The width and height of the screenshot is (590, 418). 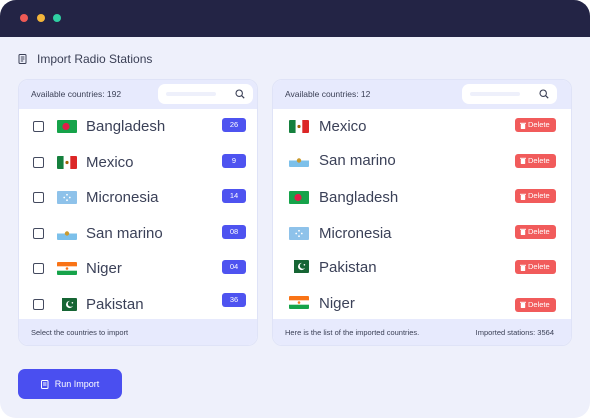 I want to click on document-icon, so click(x=44, y=384).